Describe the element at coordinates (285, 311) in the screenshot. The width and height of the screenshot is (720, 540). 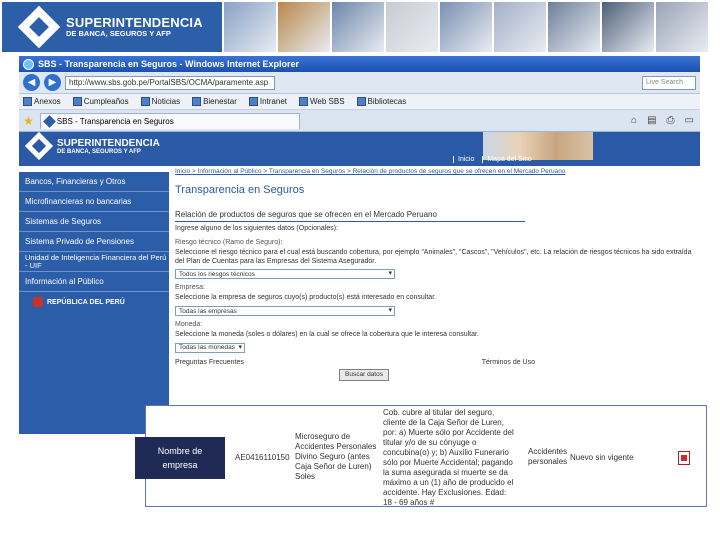
I see `empresa-select: Todas las empresas` at that location.